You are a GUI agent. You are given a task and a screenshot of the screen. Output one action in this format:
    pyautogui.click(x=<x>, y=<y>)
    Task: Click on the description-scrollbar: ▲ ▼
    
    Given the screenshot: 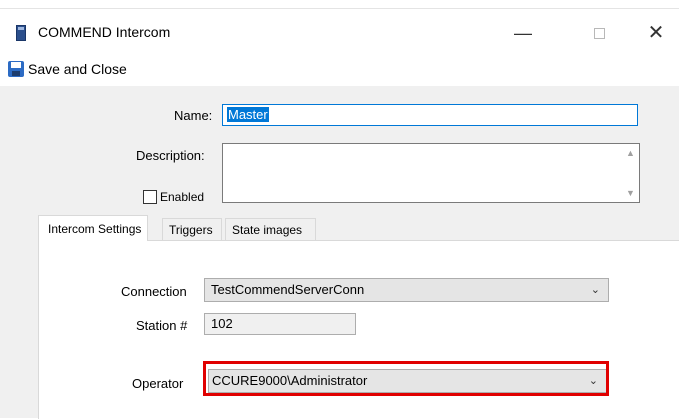 What is the action you would take?
    pyautogui.click(x=630, y=173)
    